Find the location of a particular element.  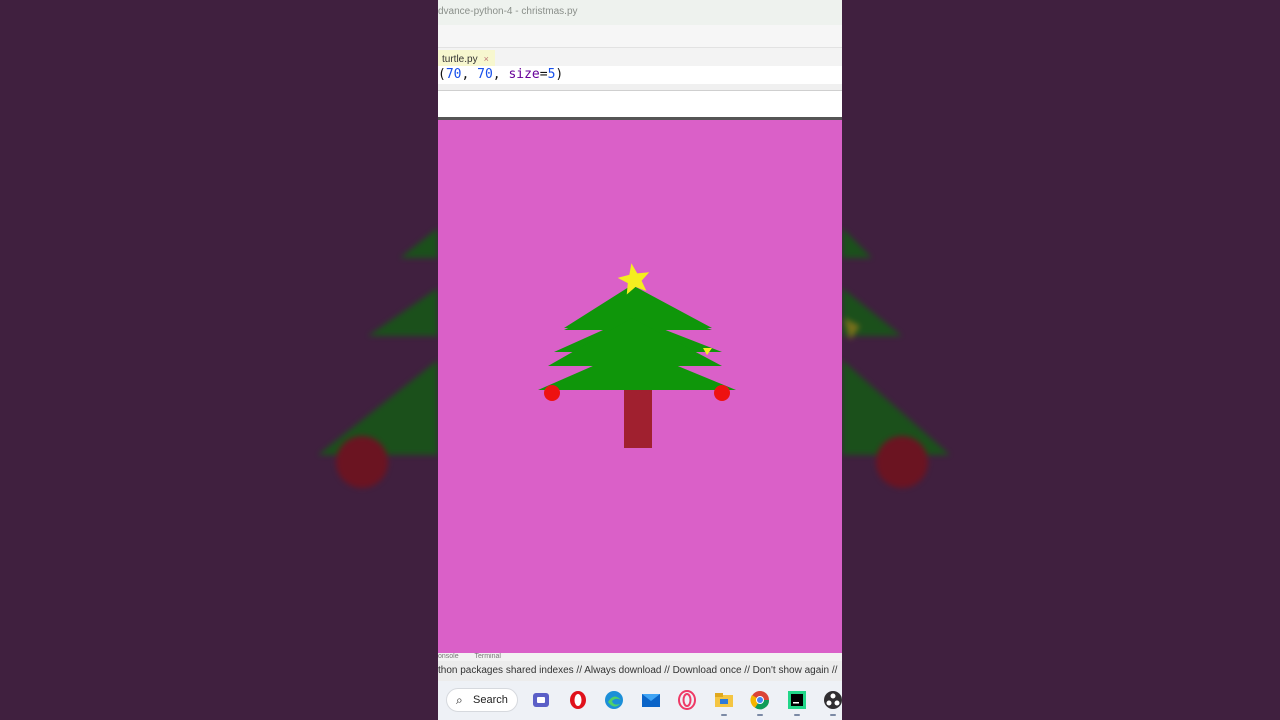

tab-terminal: Terminal is located at coordinates (487, 656).